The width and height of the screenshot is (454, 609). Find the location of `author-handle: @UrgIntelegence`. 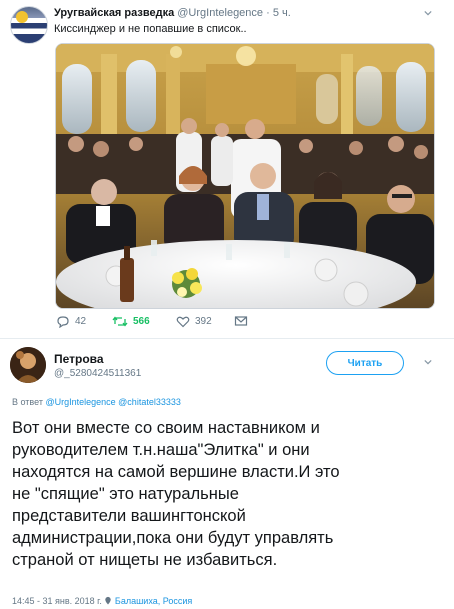

author-handle: @UrgIntelegence is located at coordinates (220, 13).